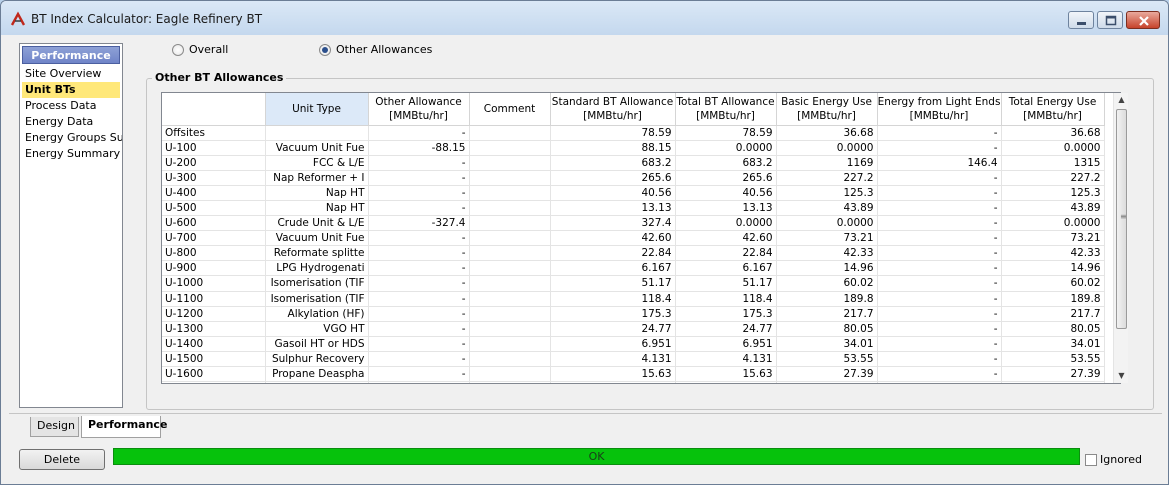 This screenshot has width=1169, height=485. Describe the element at coordinates (71, 122) in the screenshot. I see `sidebar-item-energy-data: Energy Data` at that location.